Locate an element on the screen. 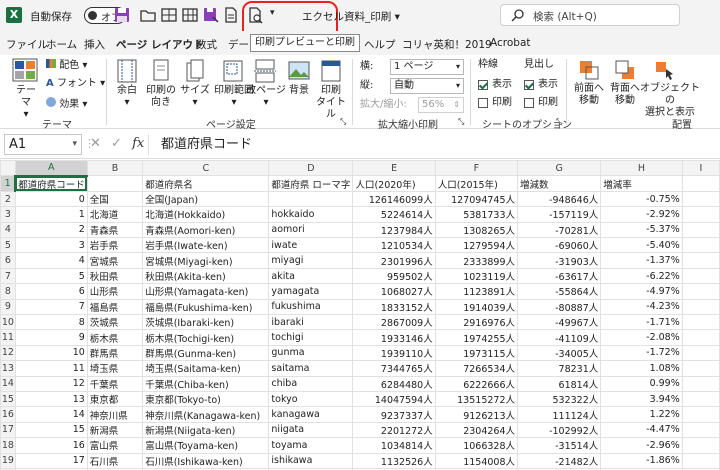  cell-e: 959502人 is located at coordinates (394, 276).